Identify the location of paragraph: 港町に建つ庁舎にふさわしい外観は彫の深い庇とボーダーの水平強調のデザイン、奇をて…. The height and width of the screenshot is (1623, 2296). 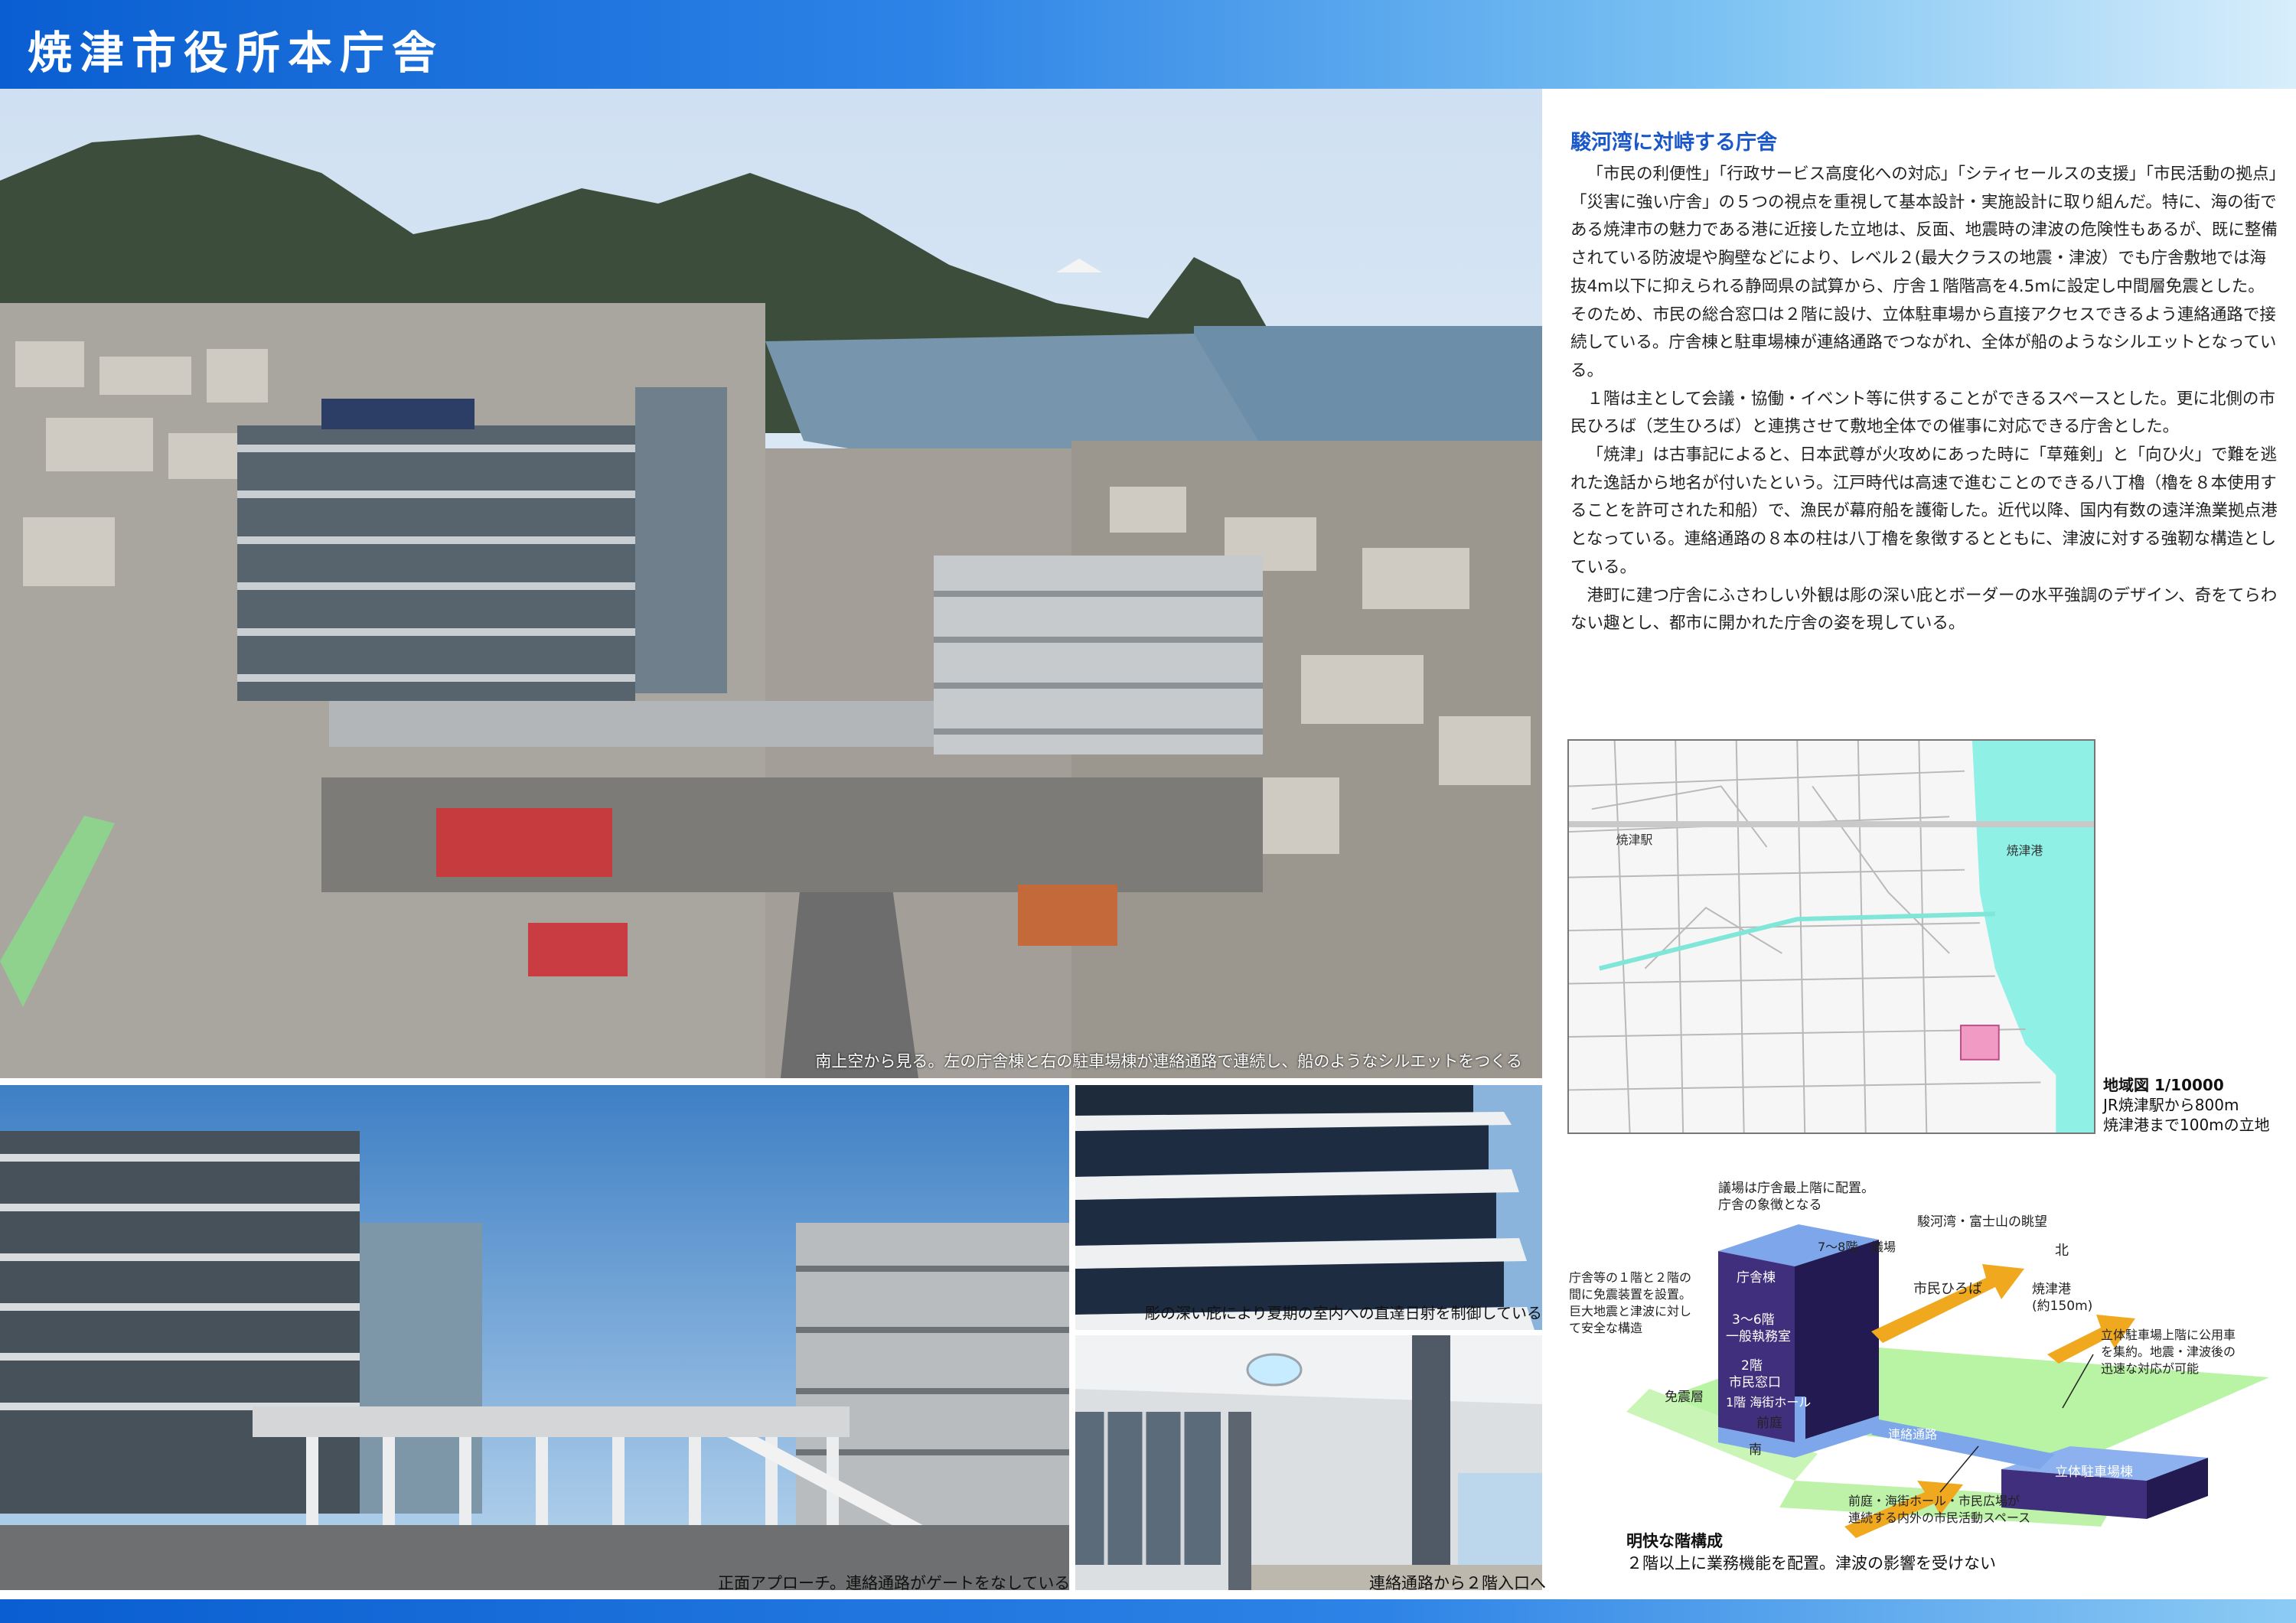
(1924, 610).